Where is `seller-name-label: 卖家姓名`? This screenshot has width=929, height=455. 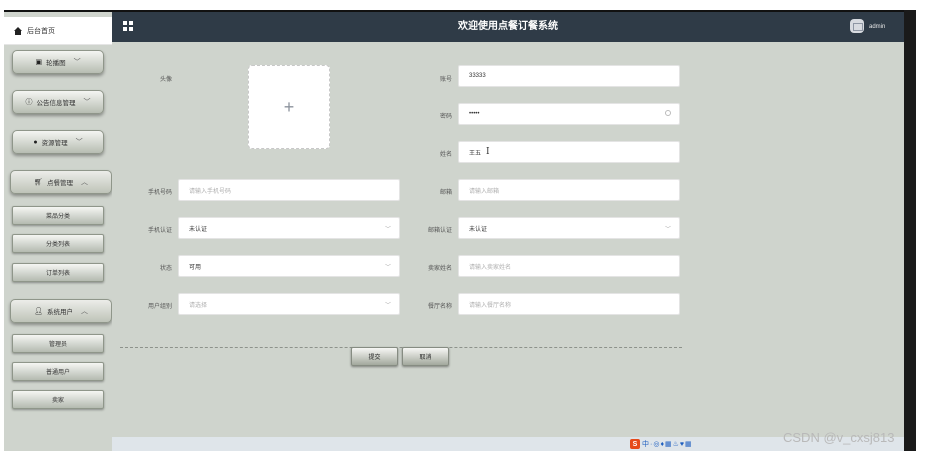
seller-name-label: 卖家姓名 is located at coordinates (439, 269).